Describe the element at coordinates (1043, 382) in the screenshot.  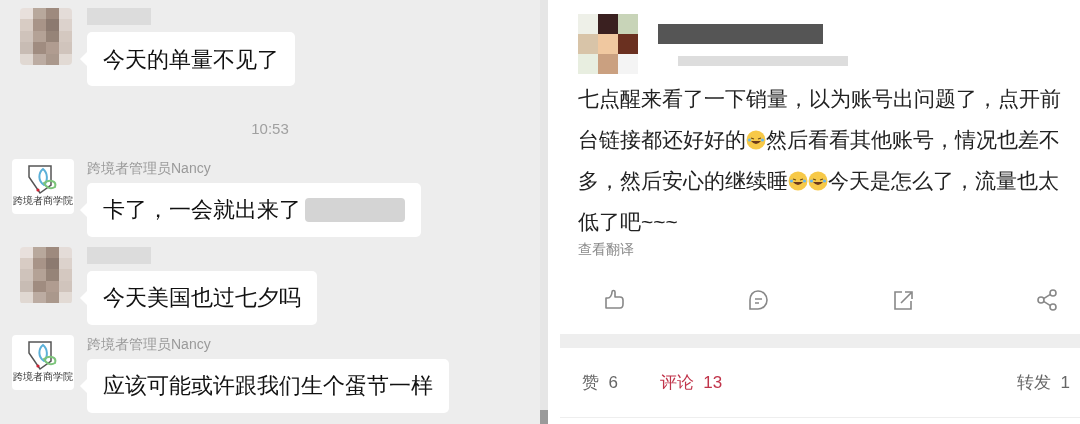
I see `stat-tab: 转发 1` at that location.